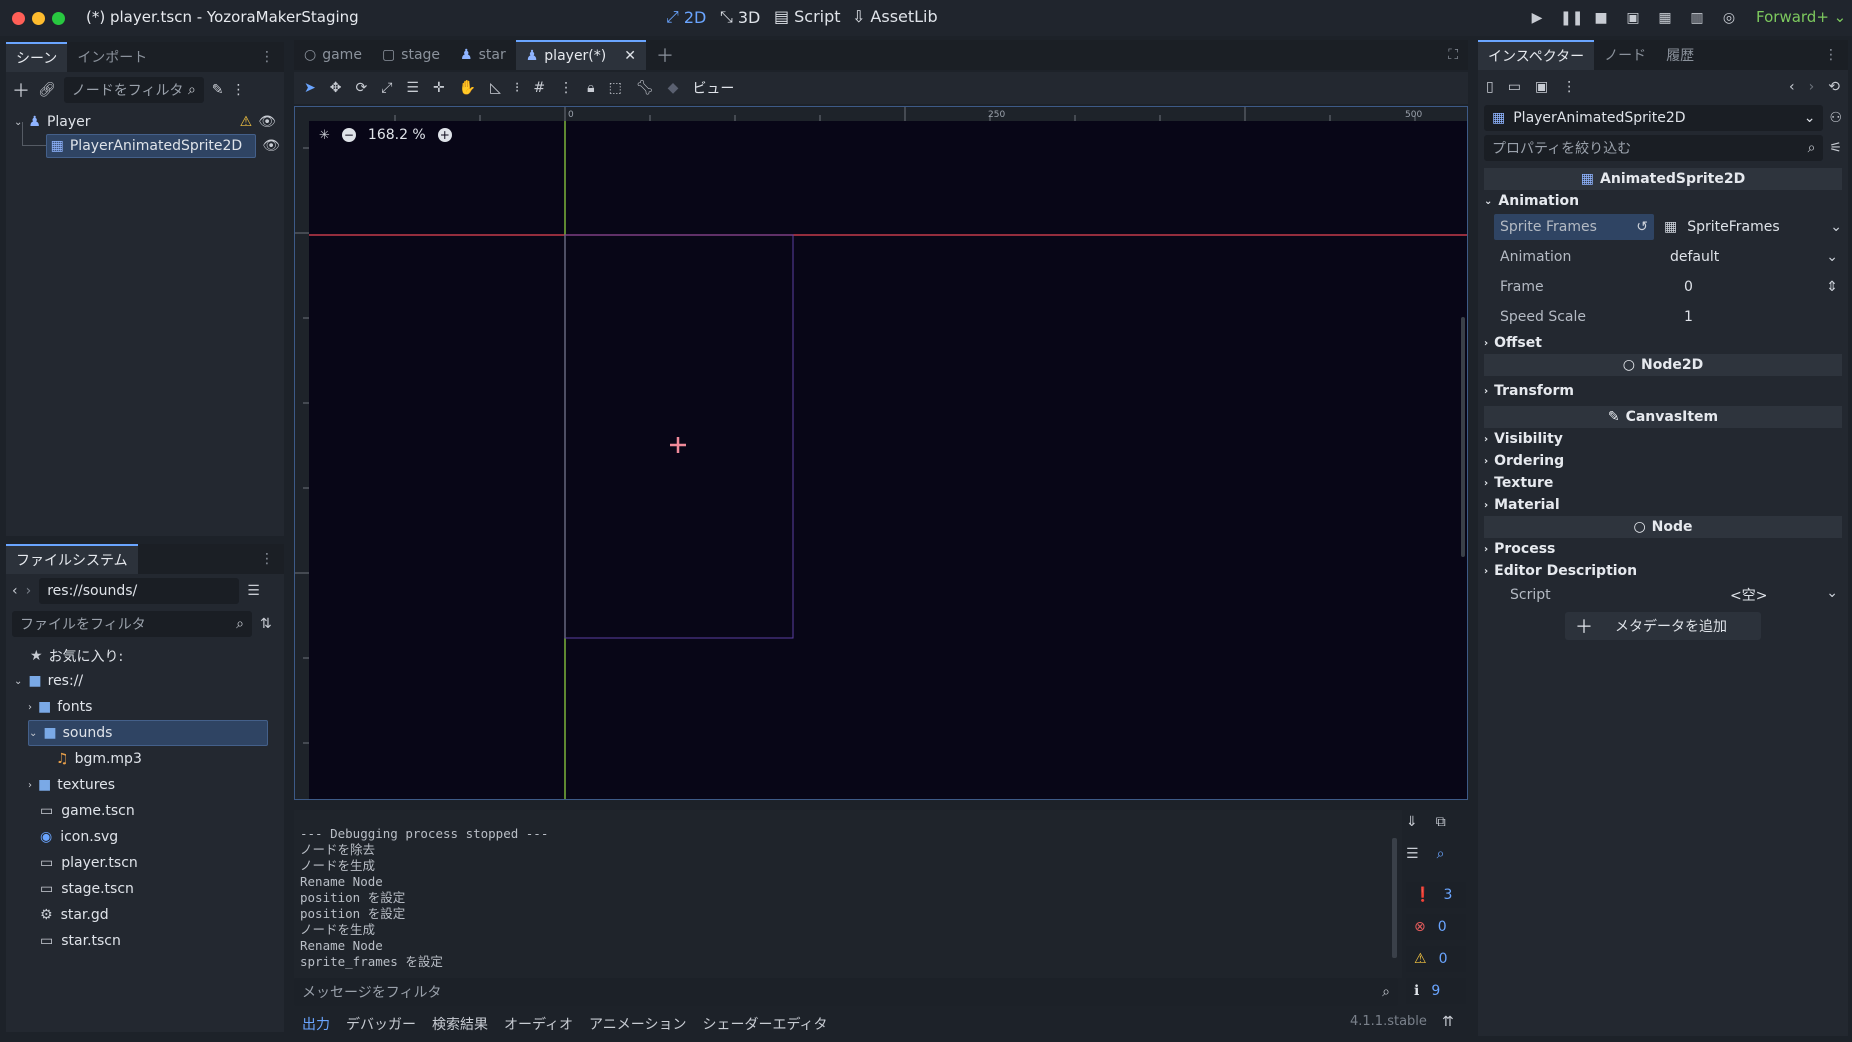 The width and height of the screenshot is (1852, 1042). Describe the element at coordinates (145, 681) in the screenshot. I see `res-root-row: ⌄ ■ res://` at that location.